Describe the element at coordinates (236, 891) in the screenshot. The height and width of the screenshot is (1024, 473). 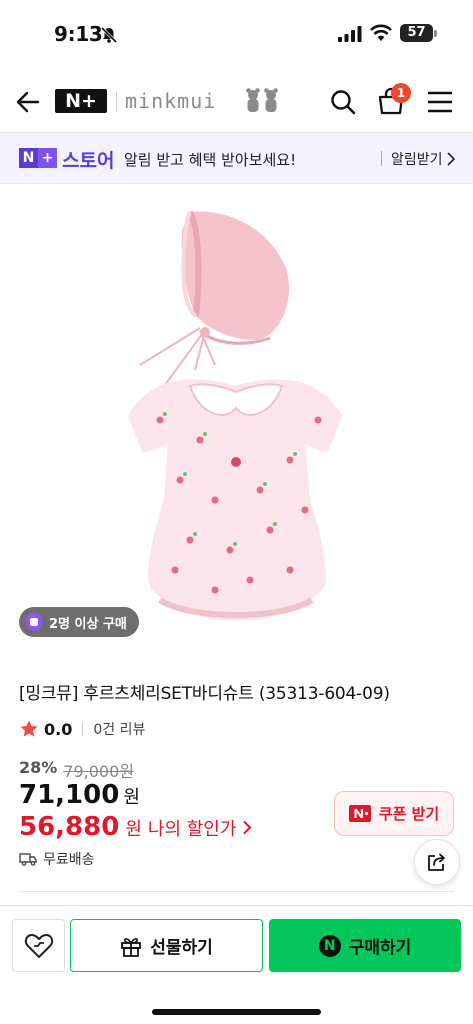
I see `section-divider` at that location.